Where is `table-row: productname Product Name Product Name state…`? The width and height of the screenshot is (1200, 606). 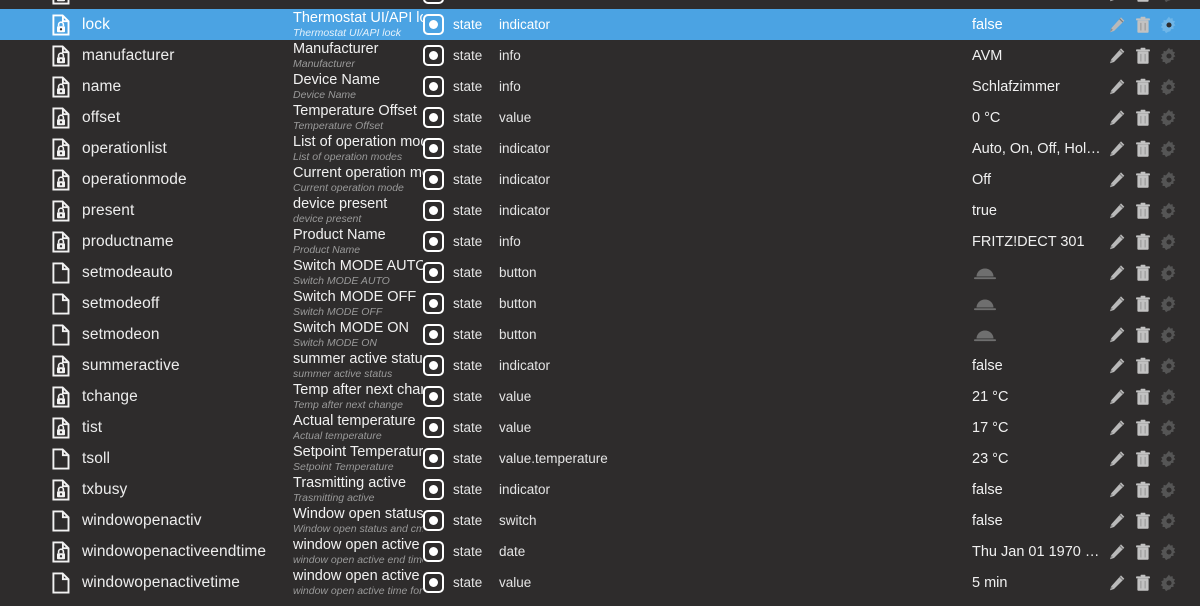
table-row: productname Product Name Product Name state… is located at coordinates (600, 241).